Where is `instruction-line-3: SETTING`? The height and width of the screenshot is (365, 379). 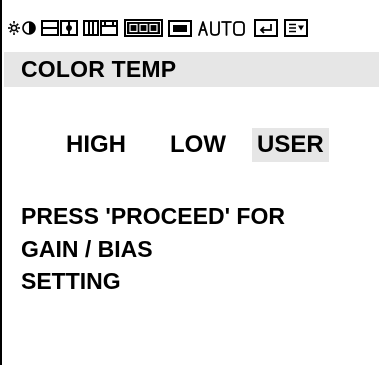
instruction-line-3: SETTING is located at coordinates (71, 281).